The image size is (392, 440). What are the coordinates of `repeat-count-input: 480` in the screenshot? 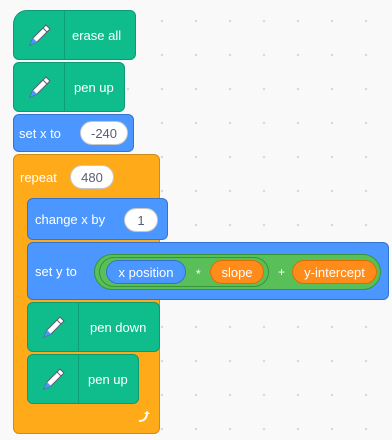 It's located at (92, 177).